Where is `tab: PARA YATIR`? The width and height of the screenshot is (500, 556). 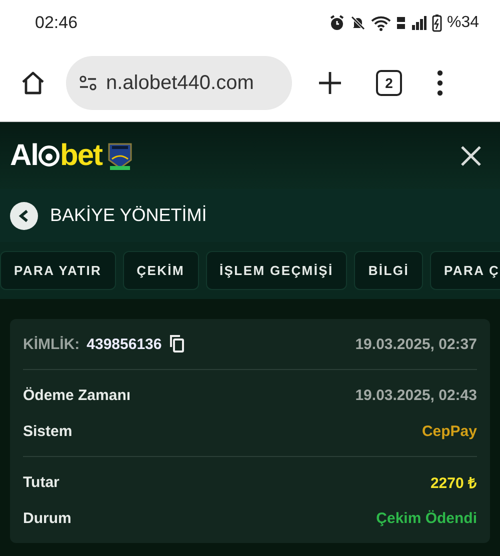 tab: PARA YATIR is located at coordinates (58, 270).